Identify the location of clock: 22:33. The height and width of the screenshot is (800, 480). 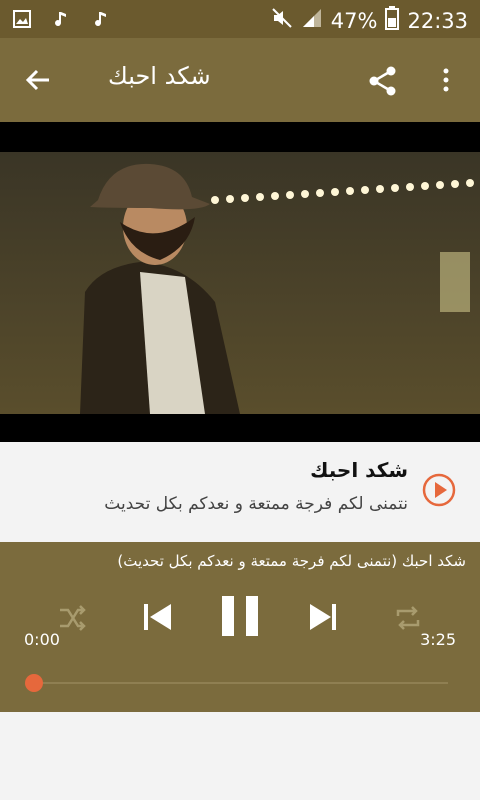
(437, 20).